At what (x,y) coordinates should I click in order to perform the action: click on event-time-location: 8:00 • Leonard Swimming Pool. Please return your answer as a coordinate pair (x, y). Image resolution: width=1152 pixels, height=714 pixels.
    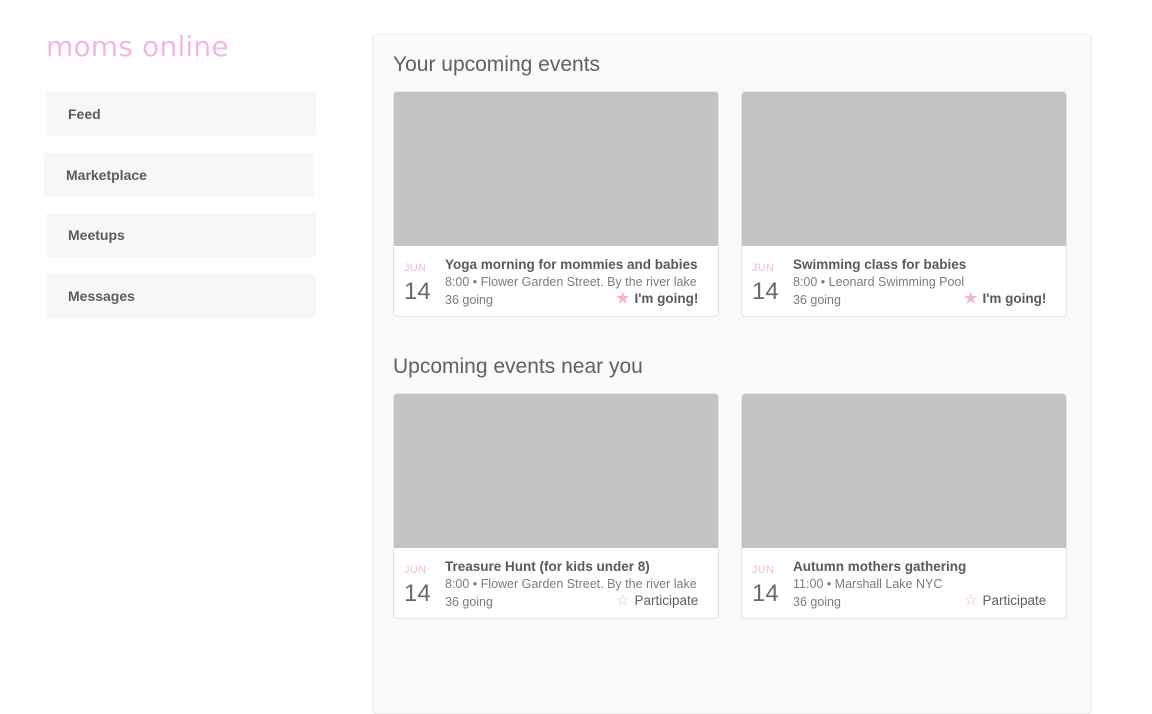
    Looking at the image, I should click on (879, 282).